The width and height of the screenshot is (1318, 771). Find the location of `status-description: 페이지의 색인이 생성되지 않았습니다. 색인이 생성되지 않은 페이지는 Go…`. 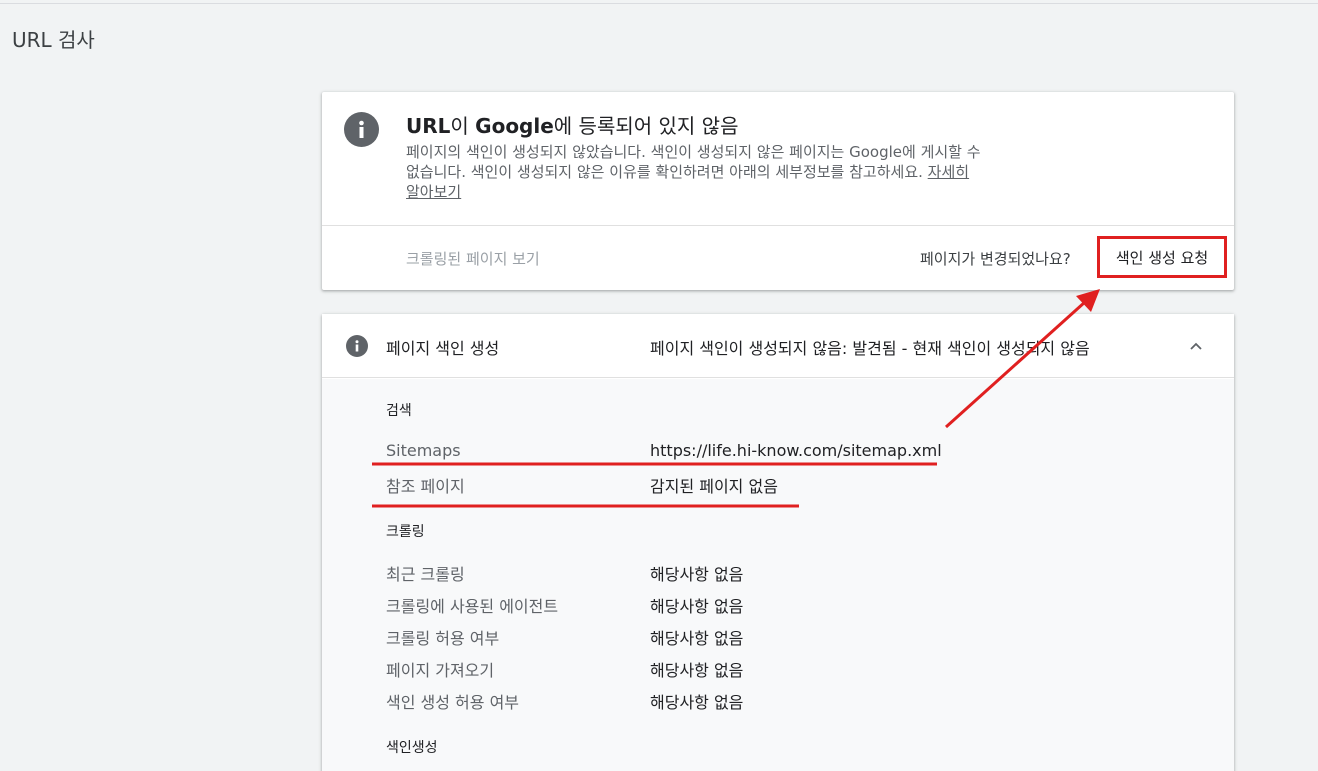

status-description: 페이지의 색인이 생성되지 않았습니다. 색인이 생성되지 않은 페이지는 Go… is located at coordinates (693, 172).